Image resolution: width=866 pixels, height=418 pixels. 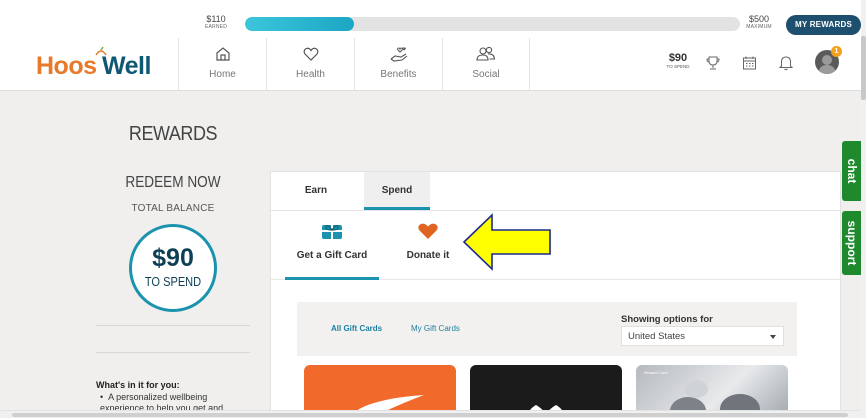 What do you see at coordinates (486, 64) in the screenshot?
I see `nav-social: Social` at bounding box center [486, 64].